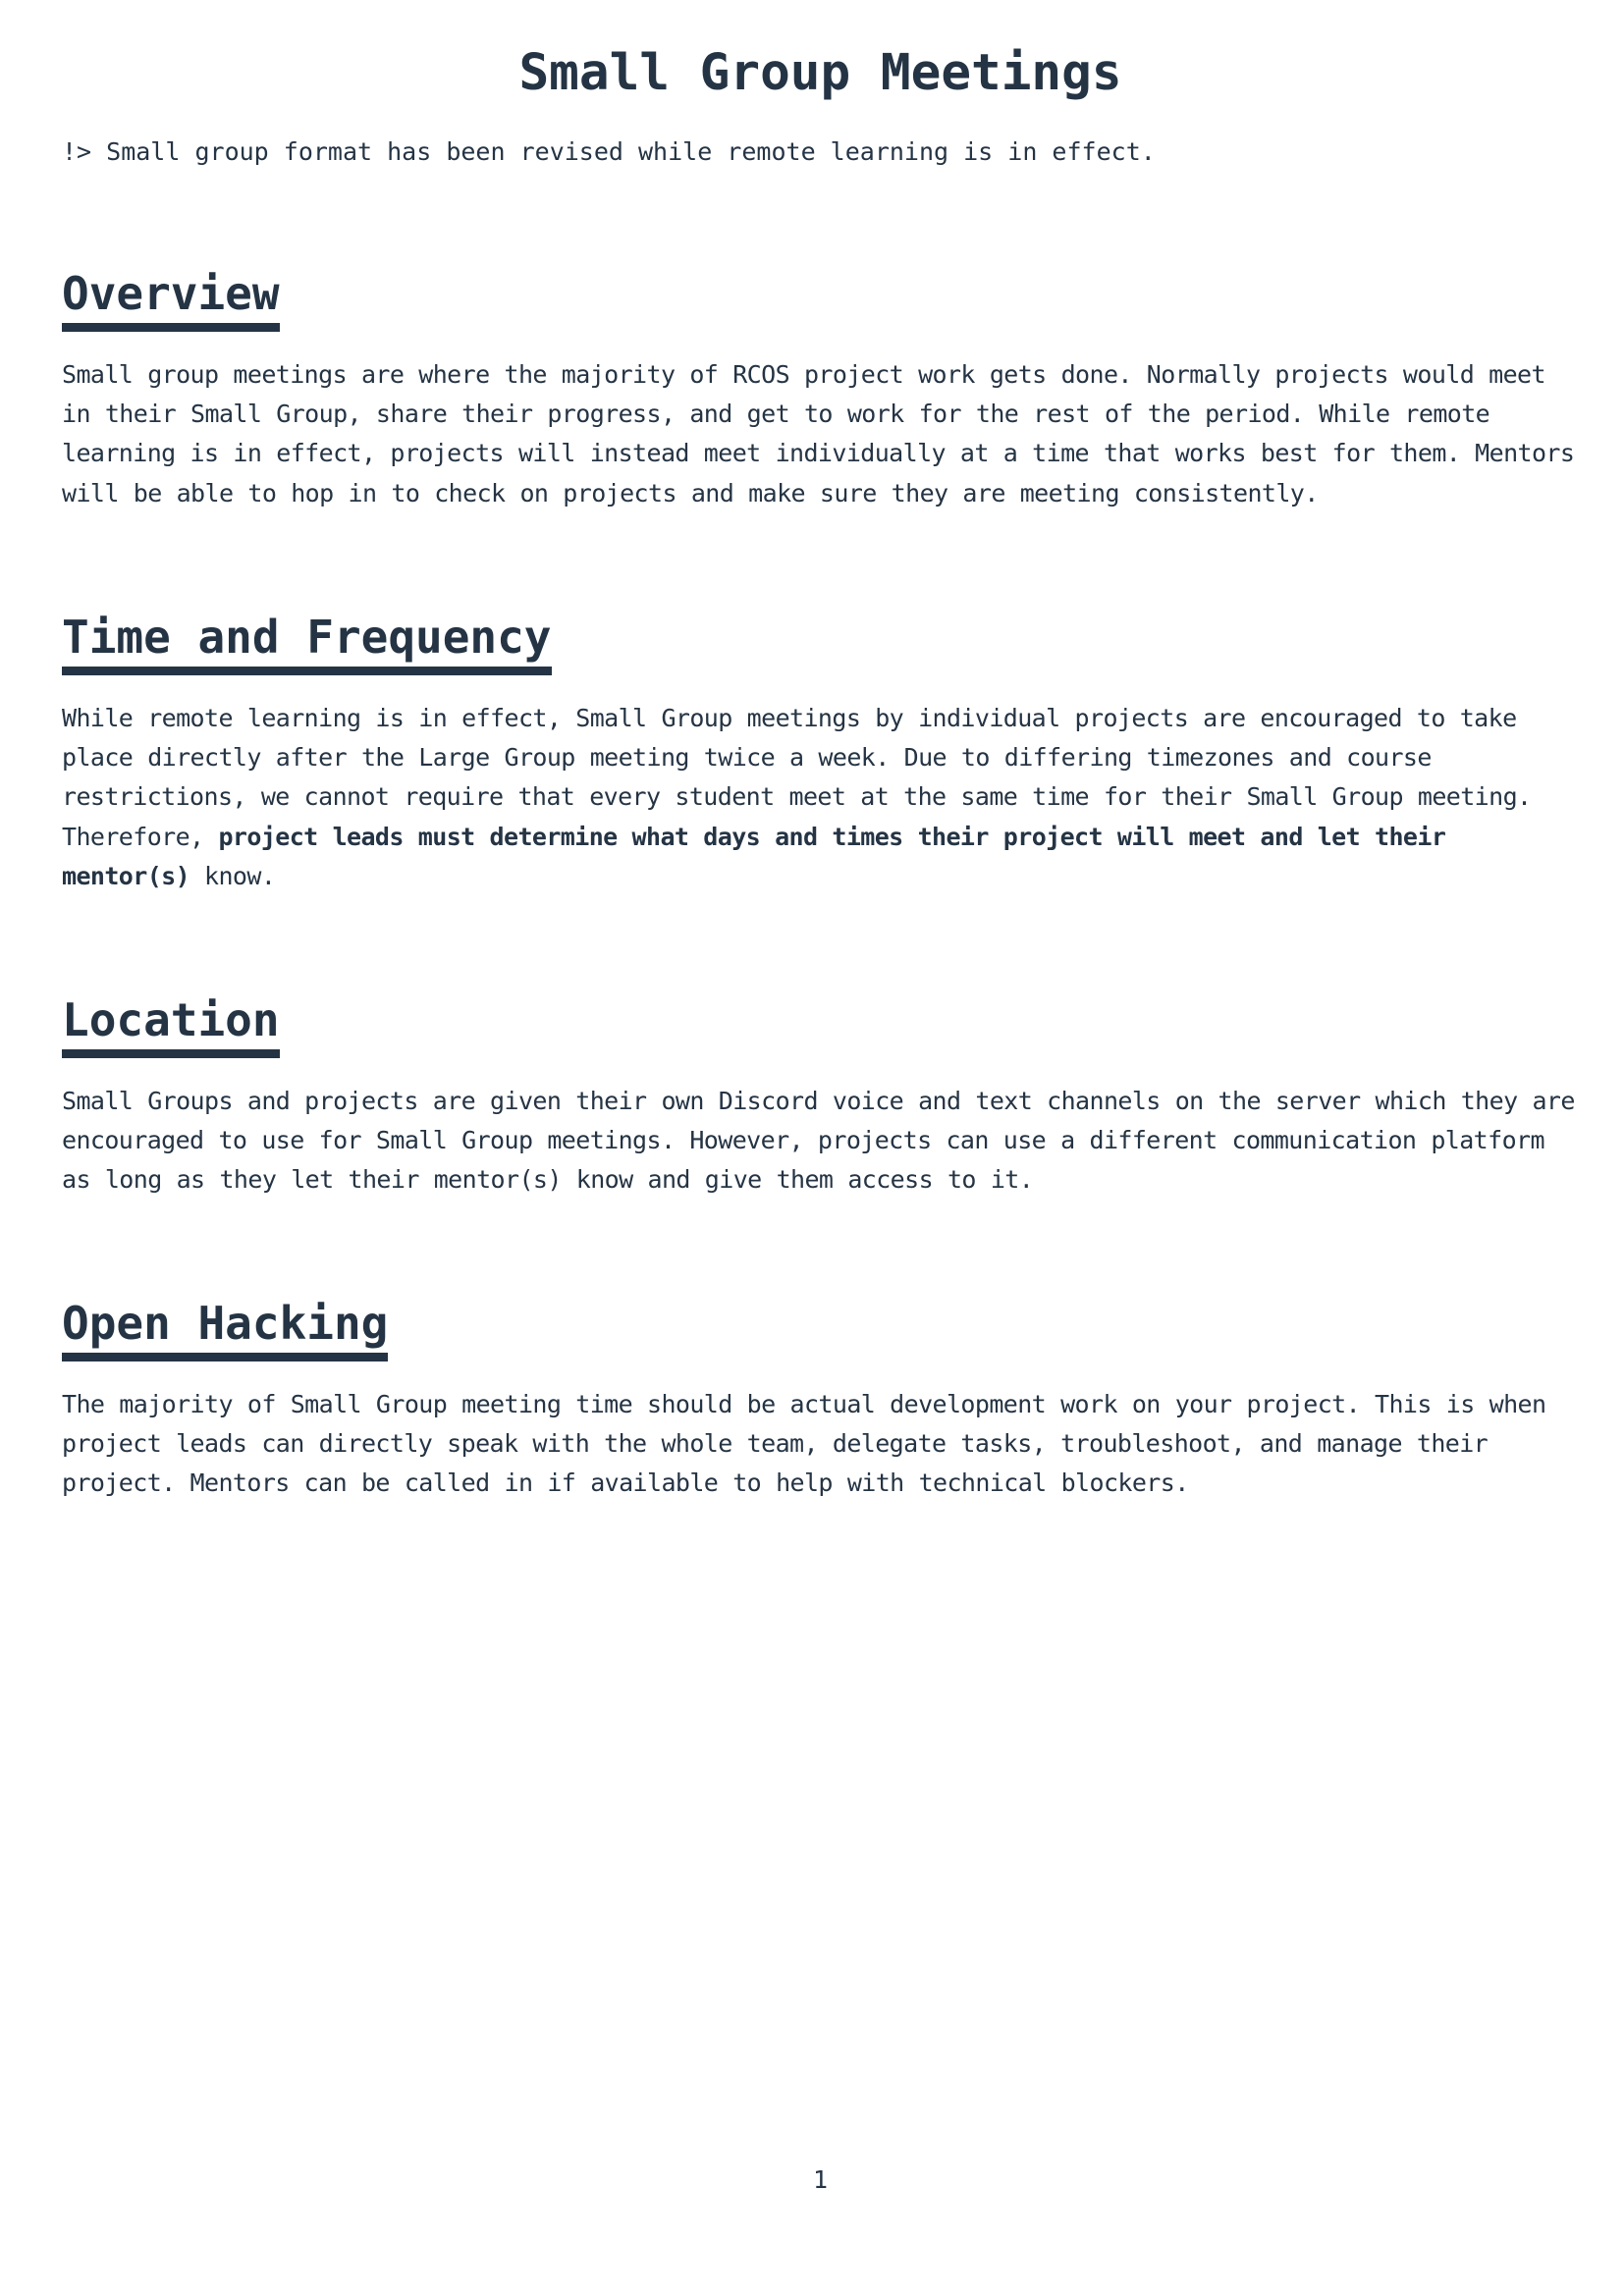 Image resolution: width=1624 pixels, height=2296 pixels. I want to click on section-heading-open-hacking: Open Hacking, so click(225, 1329).